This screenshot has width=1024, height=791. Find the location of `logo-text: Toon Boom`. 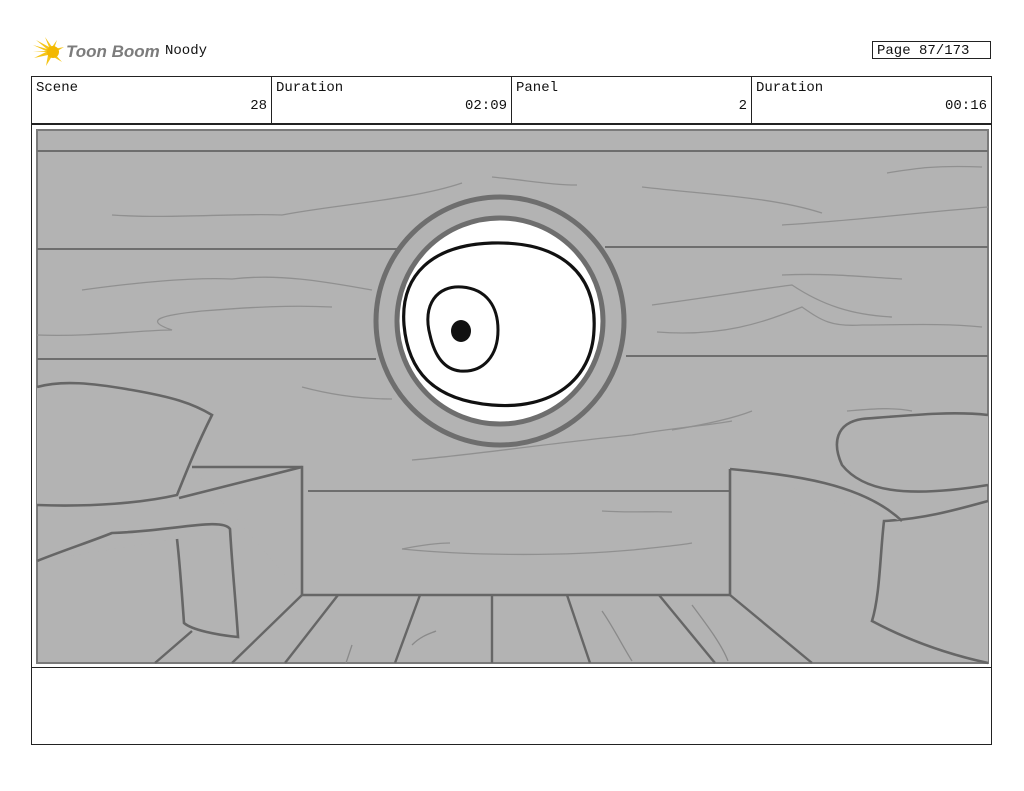

logo-text: Toon Boom is located at coordinates (113, 51).